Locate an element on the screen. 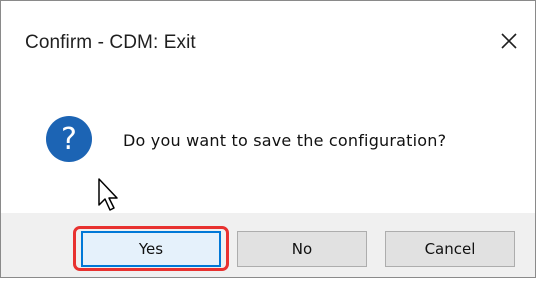  yes-button: Yes is located at coordinates (151, 249).